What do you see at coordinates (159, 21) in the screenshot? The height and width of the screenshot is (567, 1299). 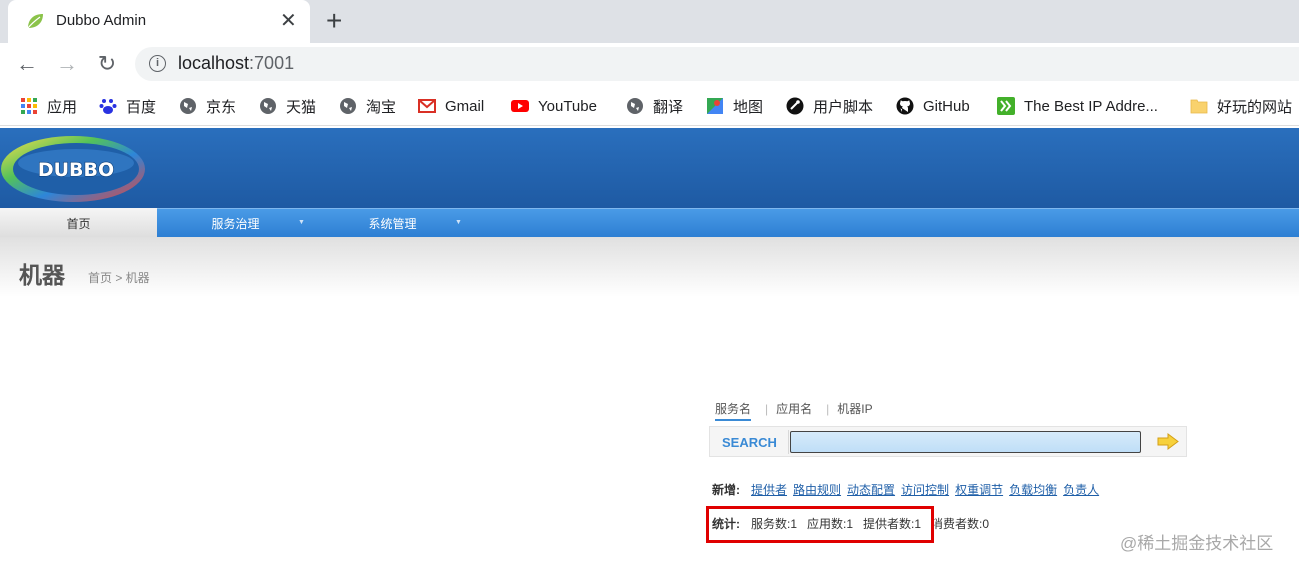 I see `browser-tab: Dubbo Admin ✕` at bounding box center [159, 21].